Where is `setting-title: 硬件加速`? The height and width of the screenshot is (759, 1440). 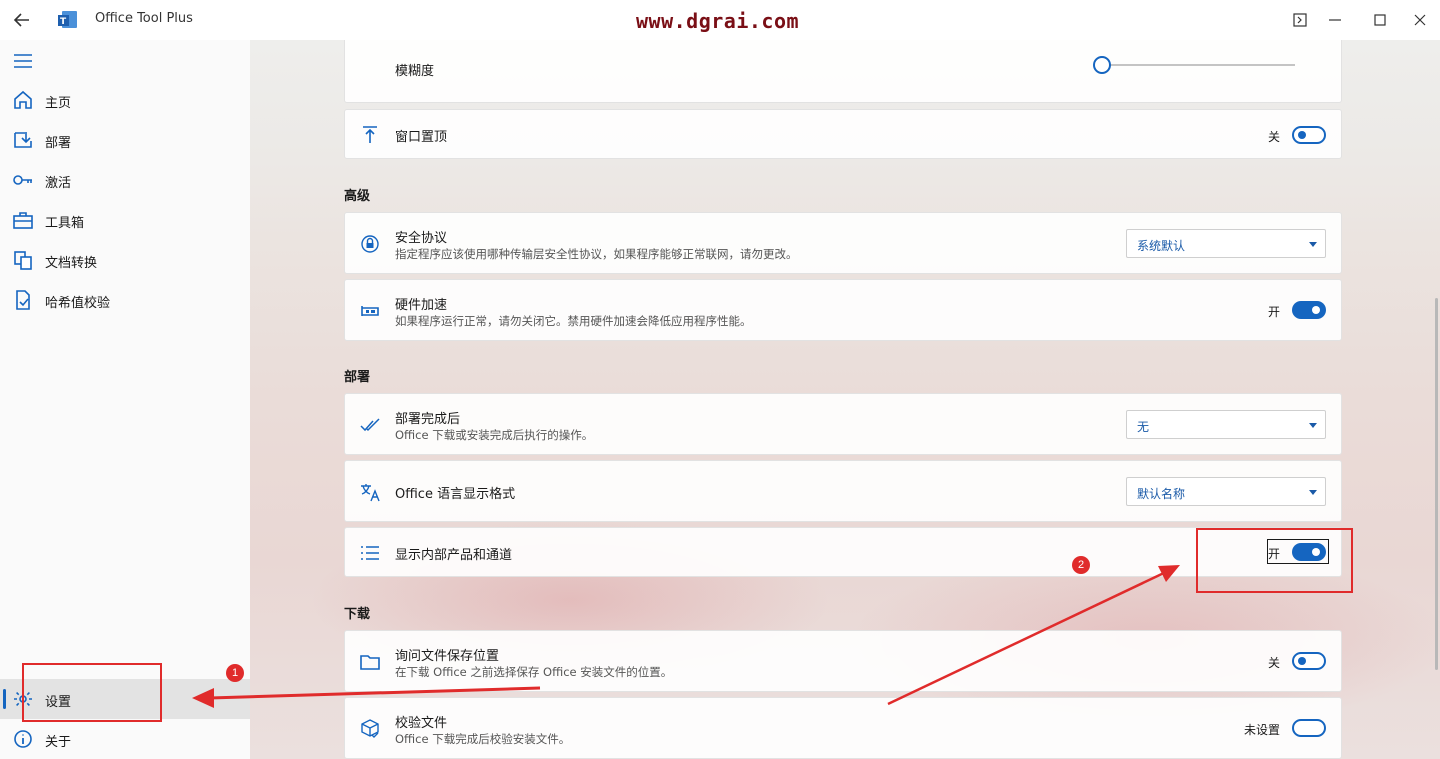 setting-title: 硬件加速 is located at coordinates (421, 305).